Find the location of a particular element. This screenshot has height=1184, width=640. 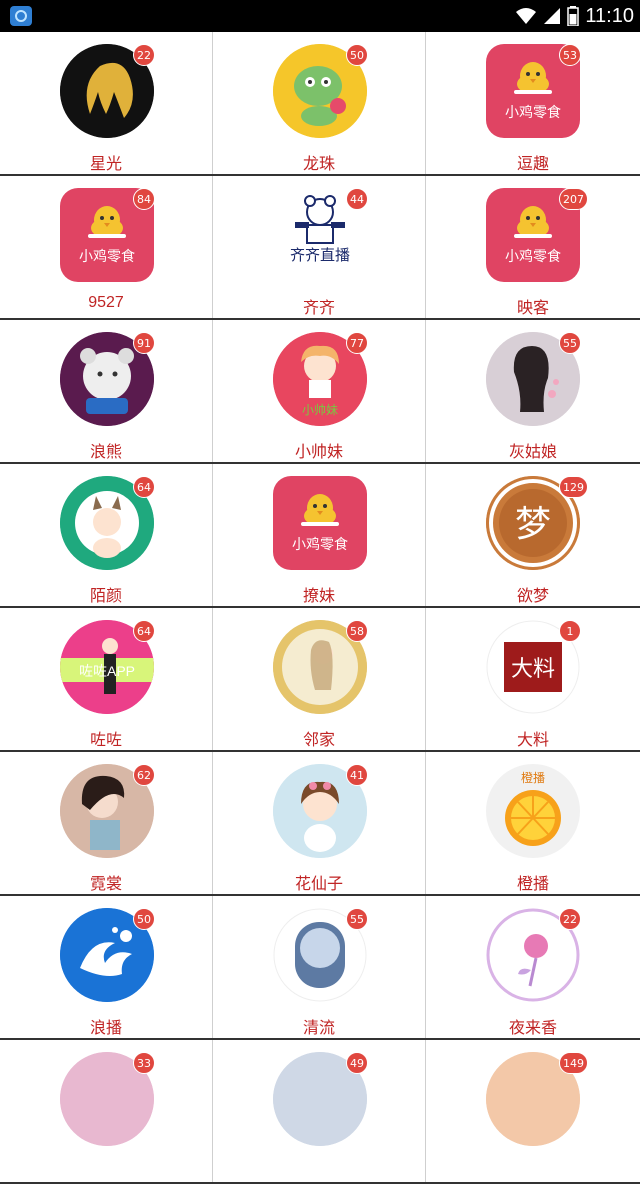

app-tile: 33 is located at coordinates (106, 1111).